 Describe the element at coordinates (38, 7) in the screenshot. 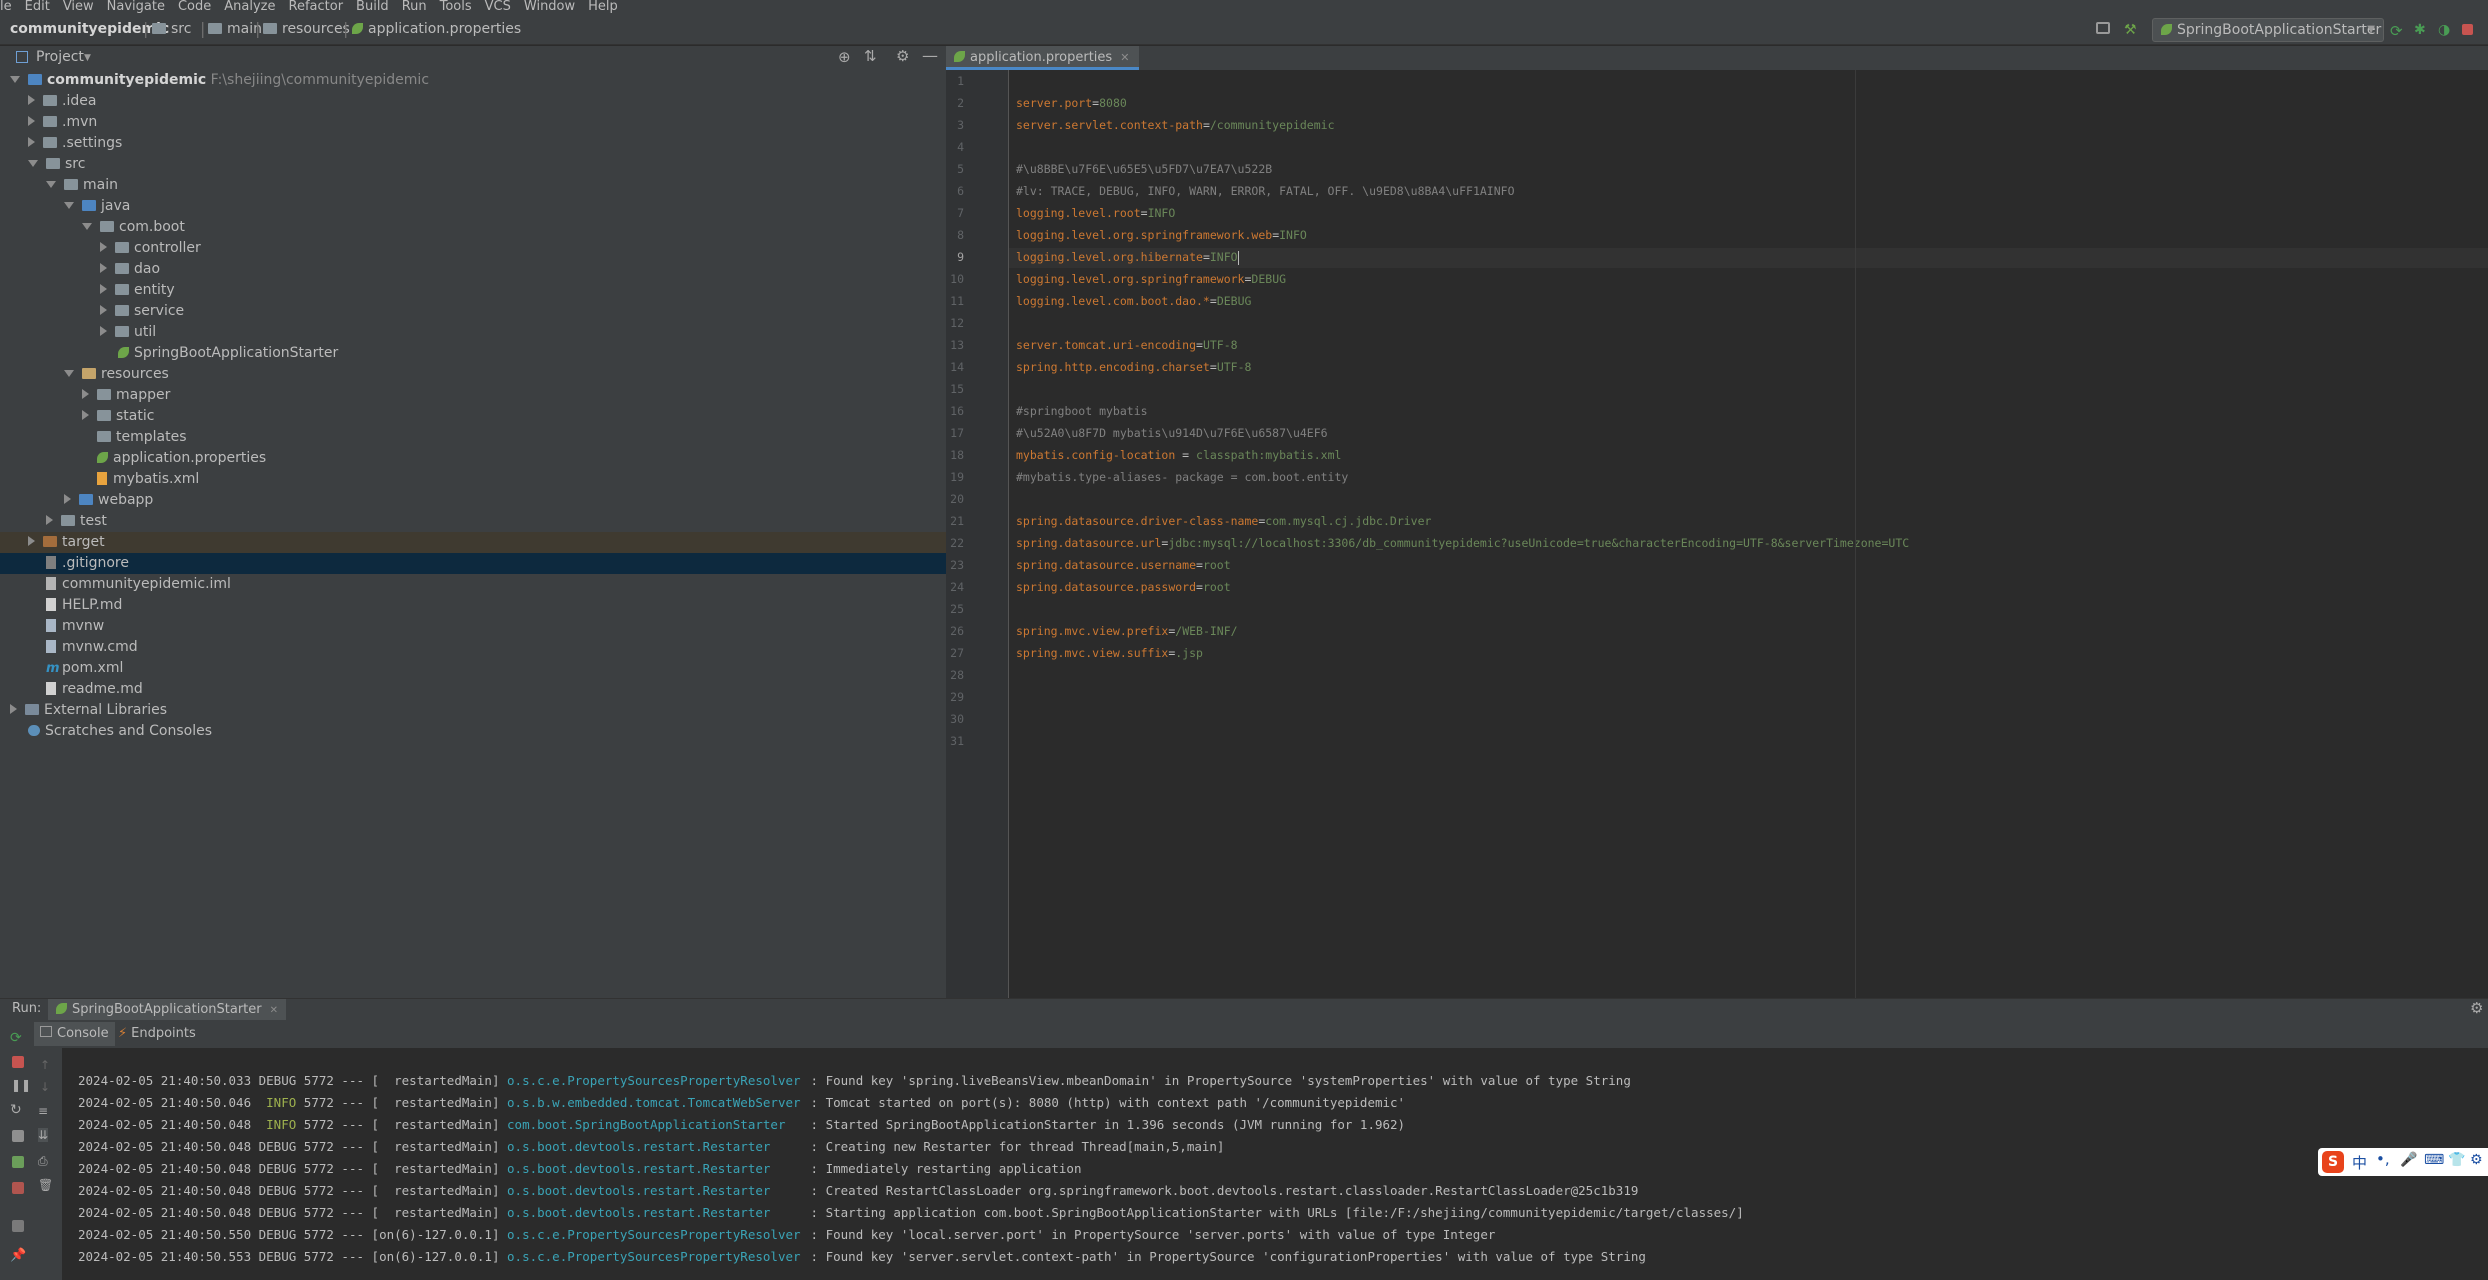

I see `menu-edit: Edit` at that location.